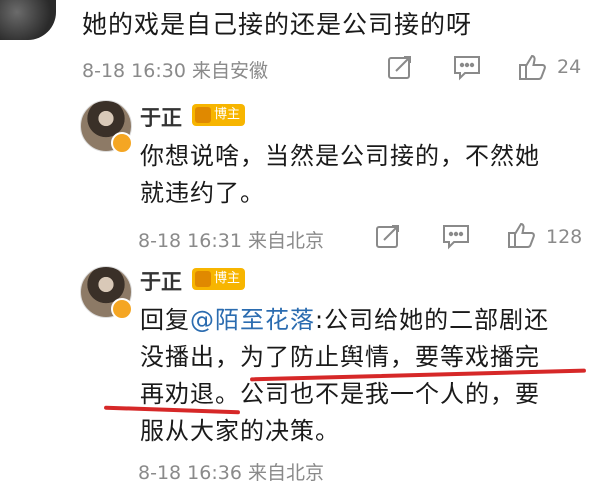 This screenshot has width=600, height=485. I want to click on reply1-date: 8-18, so click(160, 241).